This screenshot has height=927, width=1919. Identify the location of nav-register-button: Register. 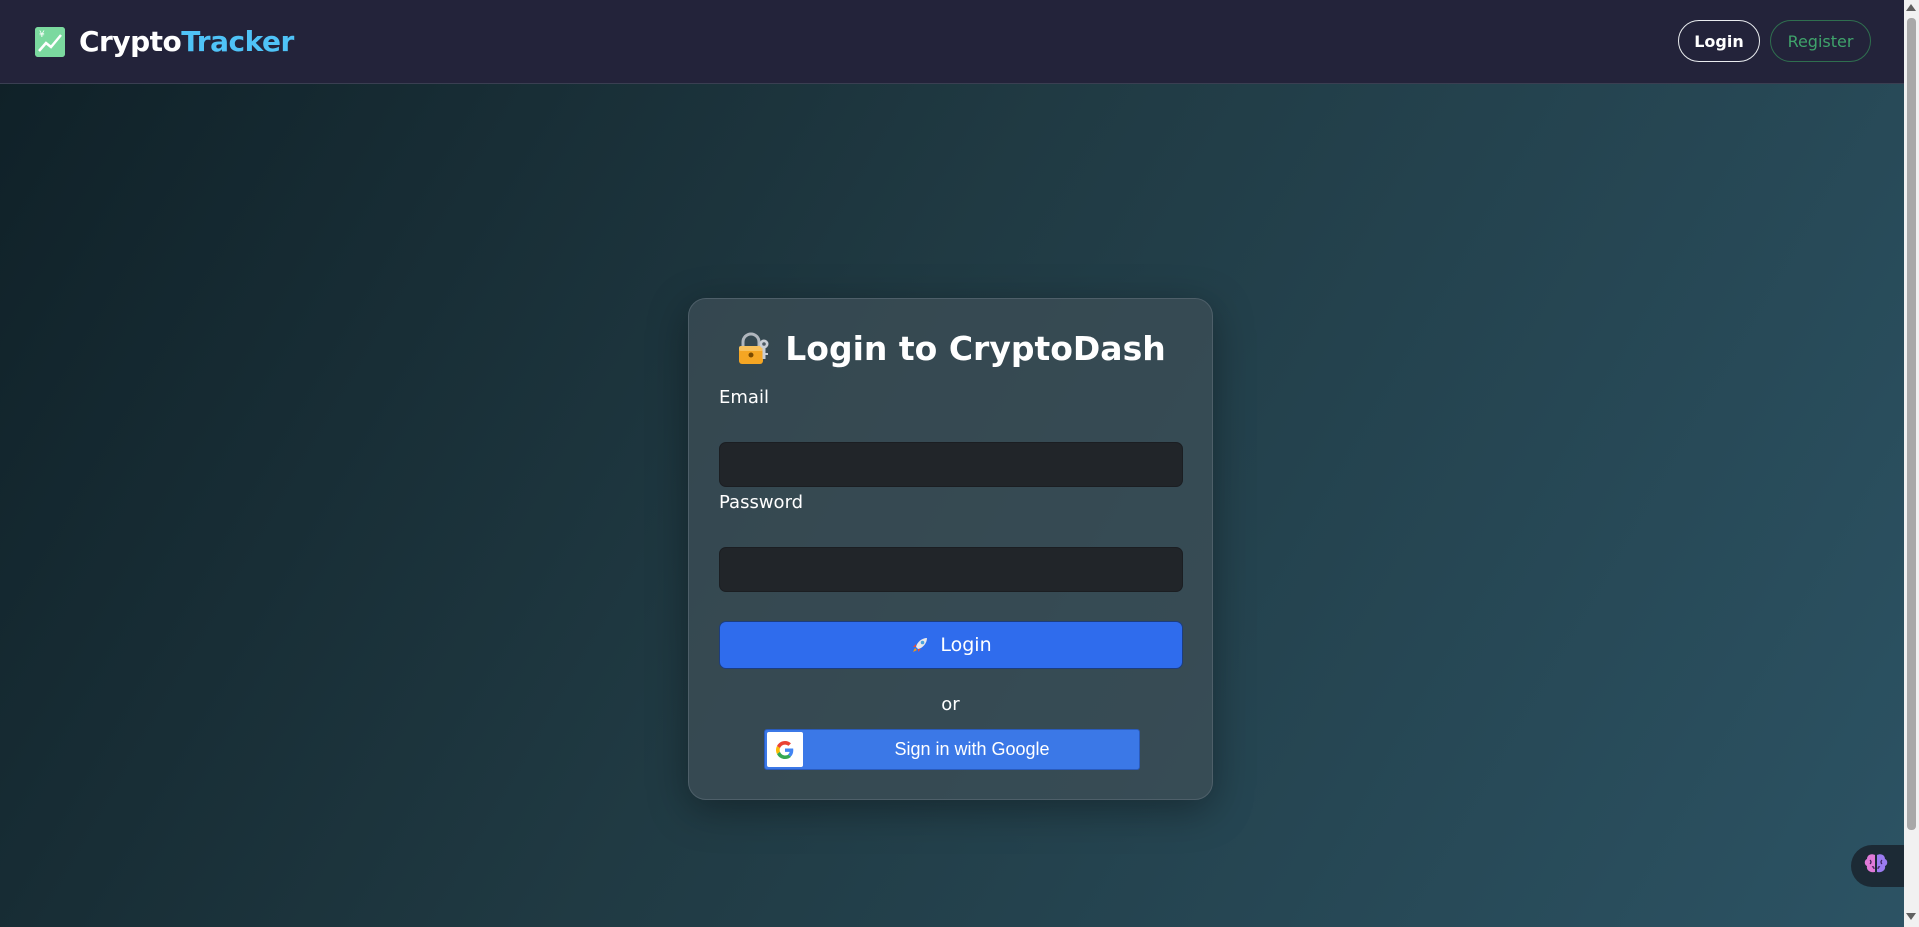
(1820, 41).